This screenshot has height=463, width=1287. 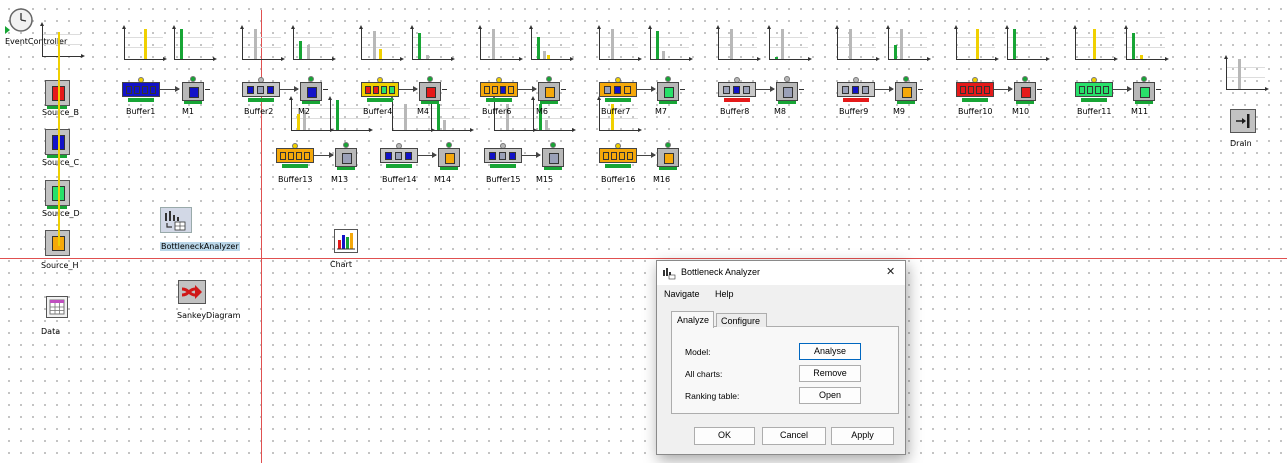 I want to click on machine-label: M10, so click(x=1021, y=111).